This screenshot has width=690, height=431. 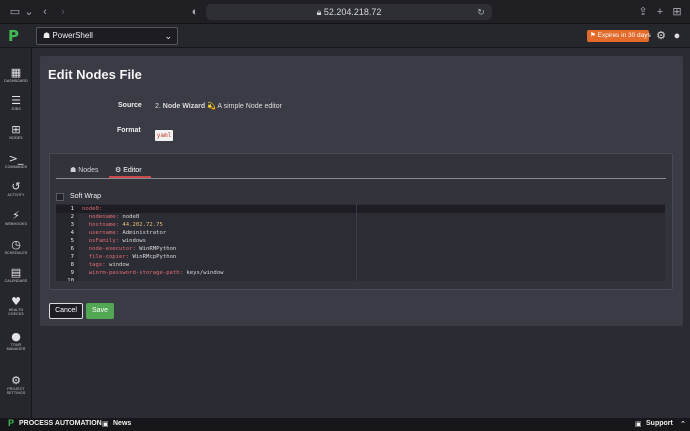 I want to click on code-line: hostname: 44.202.72.75, so click(x=122, y=225).